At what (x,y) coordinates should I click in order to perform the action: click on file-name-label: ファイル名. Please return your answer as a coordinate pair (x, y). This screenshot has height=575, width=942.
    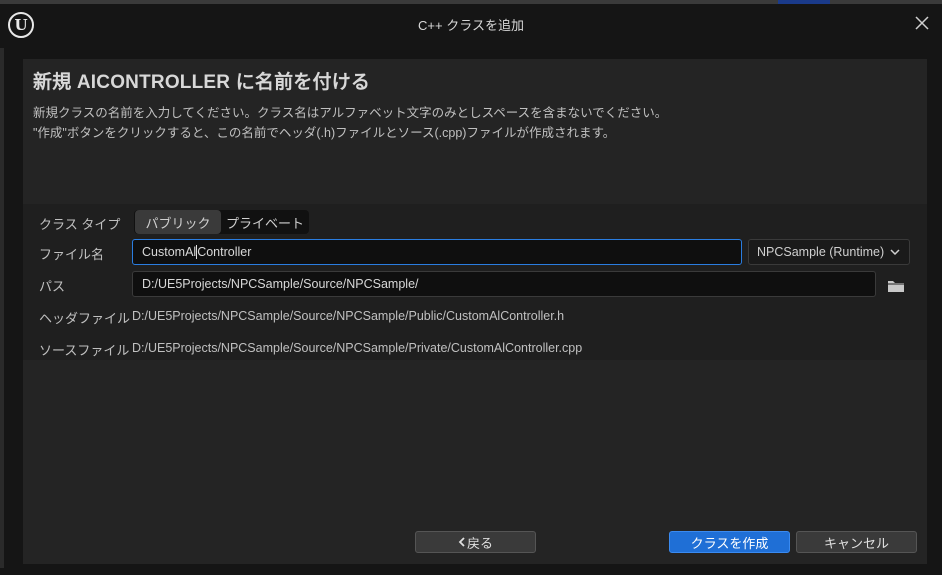
    Looking at the image, I should click on (72, 254).